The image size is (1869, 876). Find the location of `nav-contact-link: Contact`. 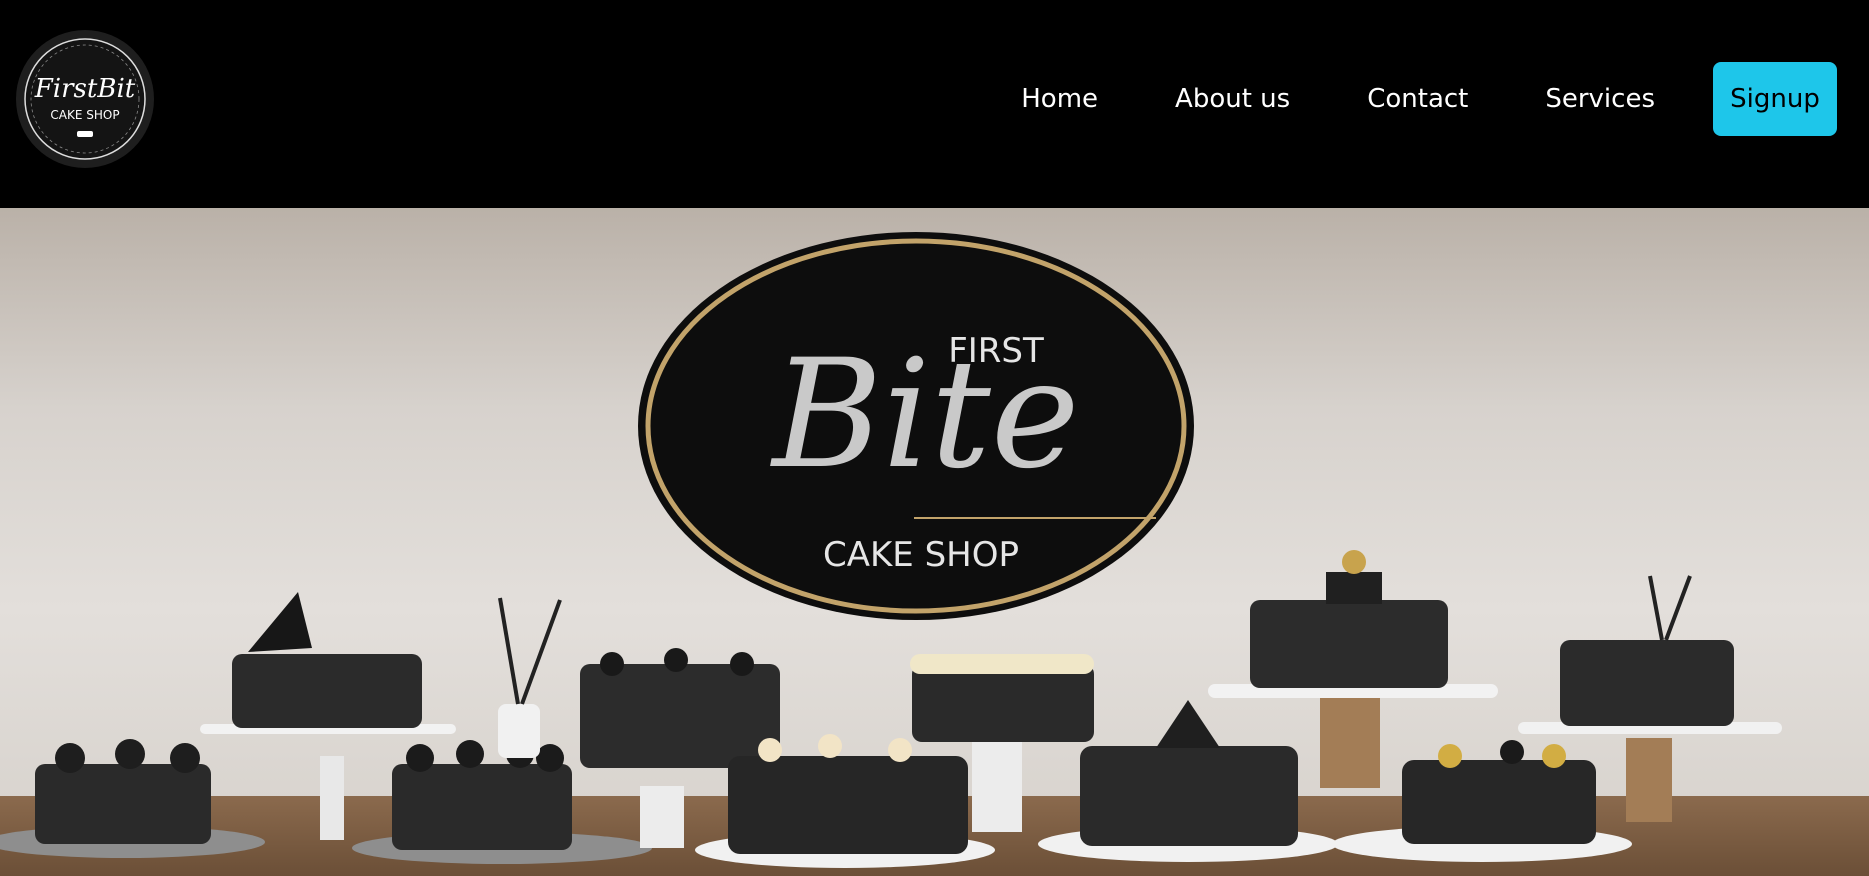

nav-contact-link: Contact is located at coordinates (1417, 99).